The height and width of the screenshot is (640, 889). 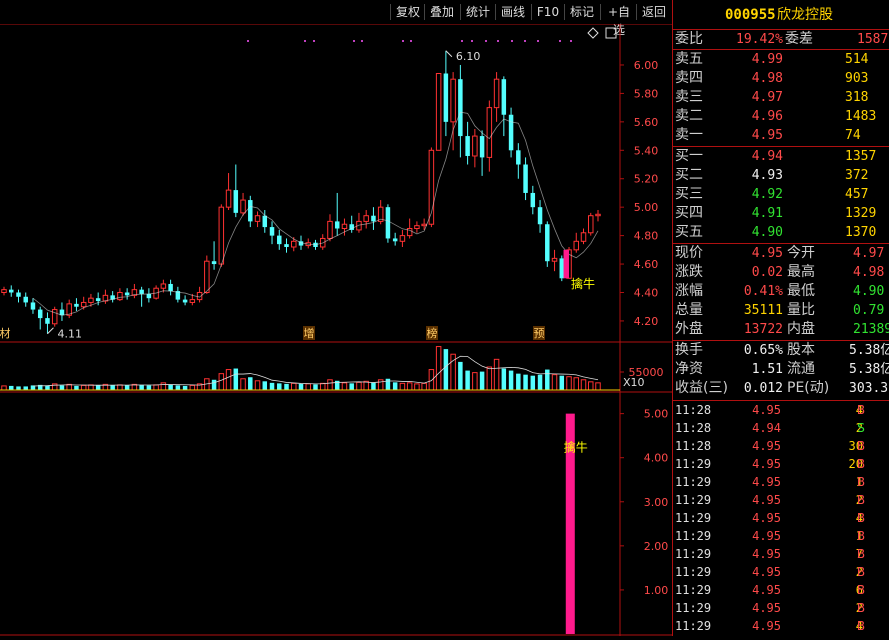 I want to click on toolbar-button-1: 叠加, so click(x=442, y=12).